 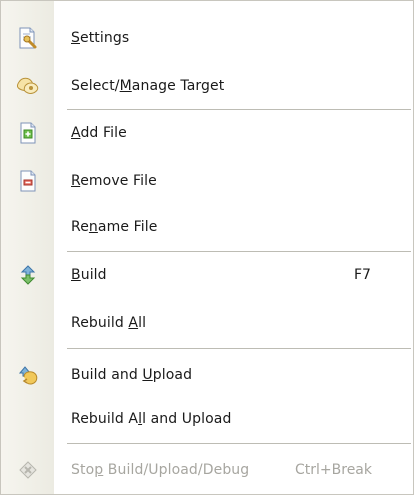 What do you see at coordinates (28, 275) in the screenshot?
I see `build-icon` at bounding box center [28, 275].